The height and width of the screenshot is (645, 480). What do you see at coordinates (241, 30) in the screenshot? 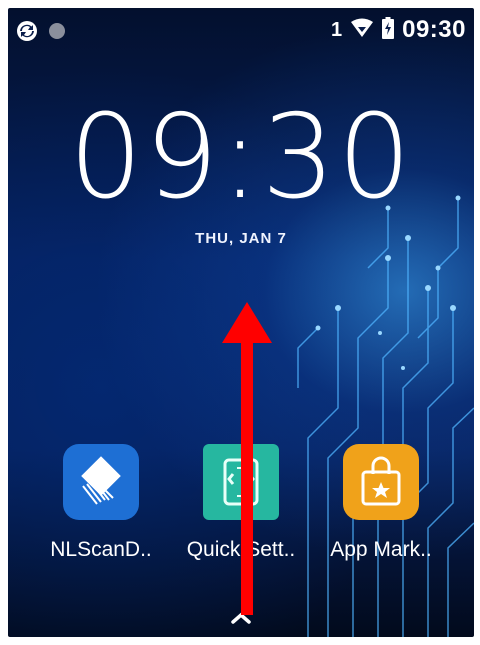
I see `status-bar: 1 09:30` at bounding box center [241, 30].